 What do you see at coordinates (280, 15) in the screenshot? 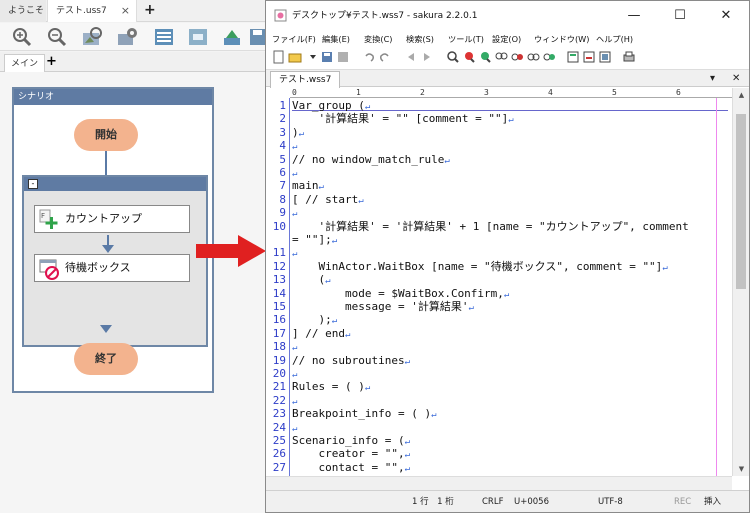
I see `sakura-app-icon` at bounding box center [280, 15].